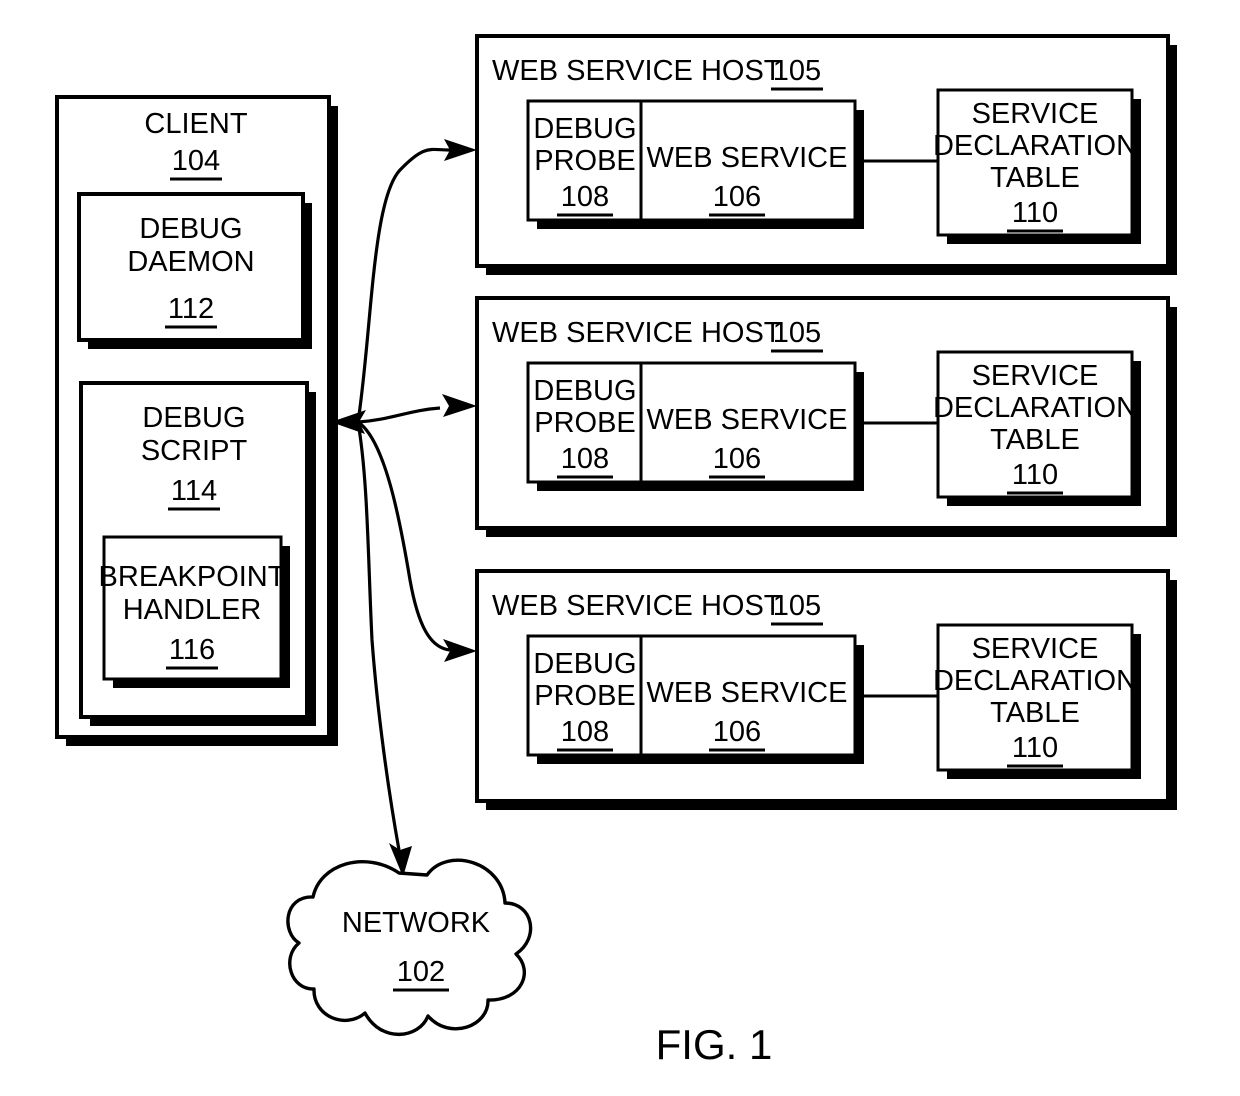 The width and height of the screenshot is (1240, 1096). What do you see at coordinates (585, 161) in the screenshot?
I see `host-1-debug-probe-line2: PROBE` at bounding box center [585, 161].